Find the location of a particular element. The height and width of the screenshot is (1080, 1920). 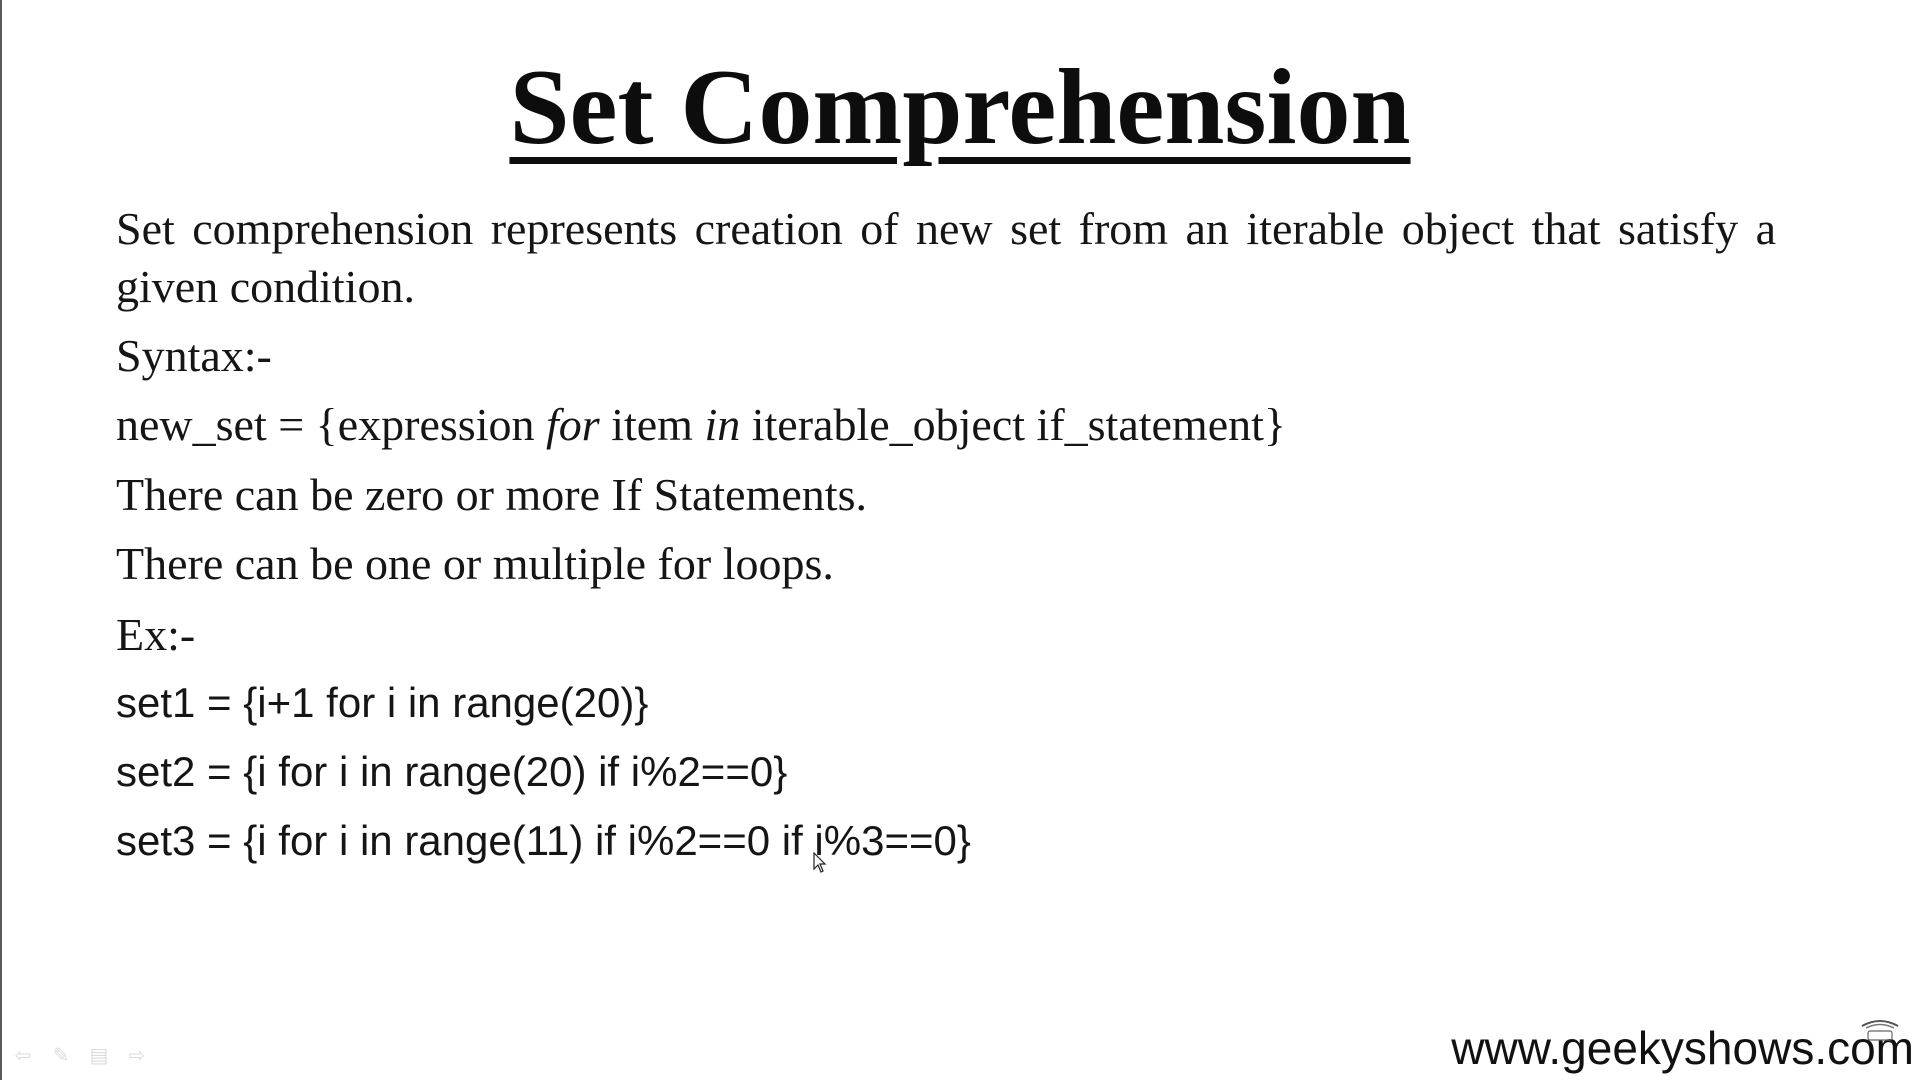

slideshow-controls: ⇦ ✎ ▤ ⇨ is located at coordinates (80, 1055).